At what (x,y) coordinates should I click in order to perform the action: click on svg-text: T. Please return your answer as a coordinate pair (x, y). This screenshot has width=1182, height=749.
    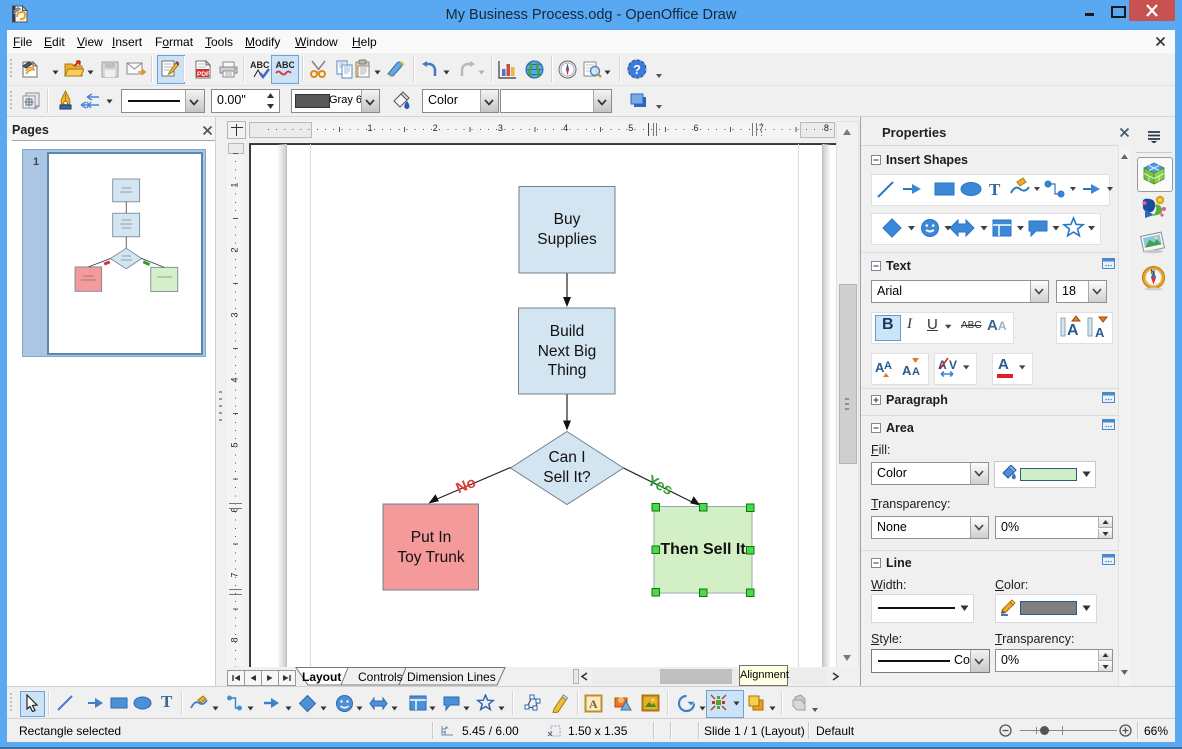
    Looking at the image, I should click on (995, 189).